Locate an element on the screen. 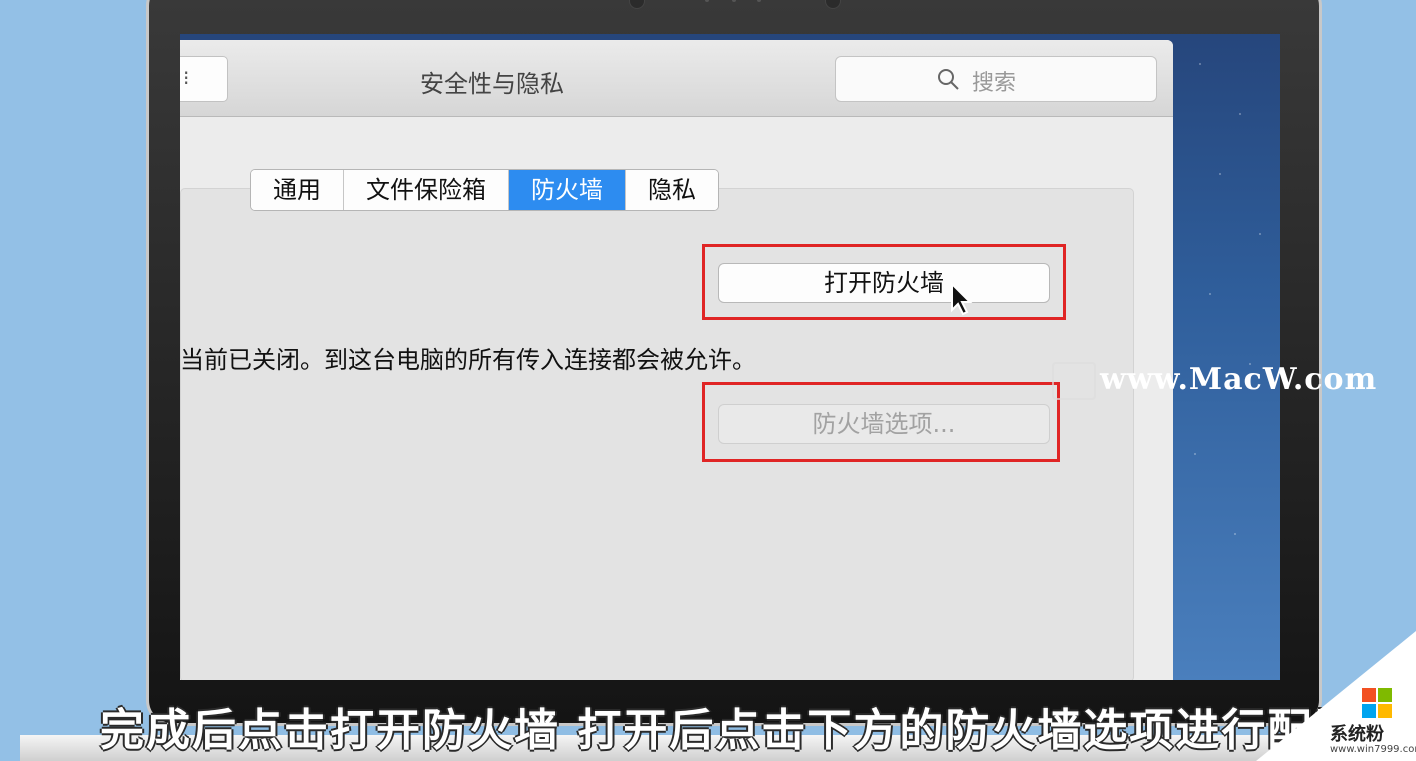 Image resolution: width=1416 pixels, height=761 pixels. search-input: 搜索 is located at coordinates (996, 79).